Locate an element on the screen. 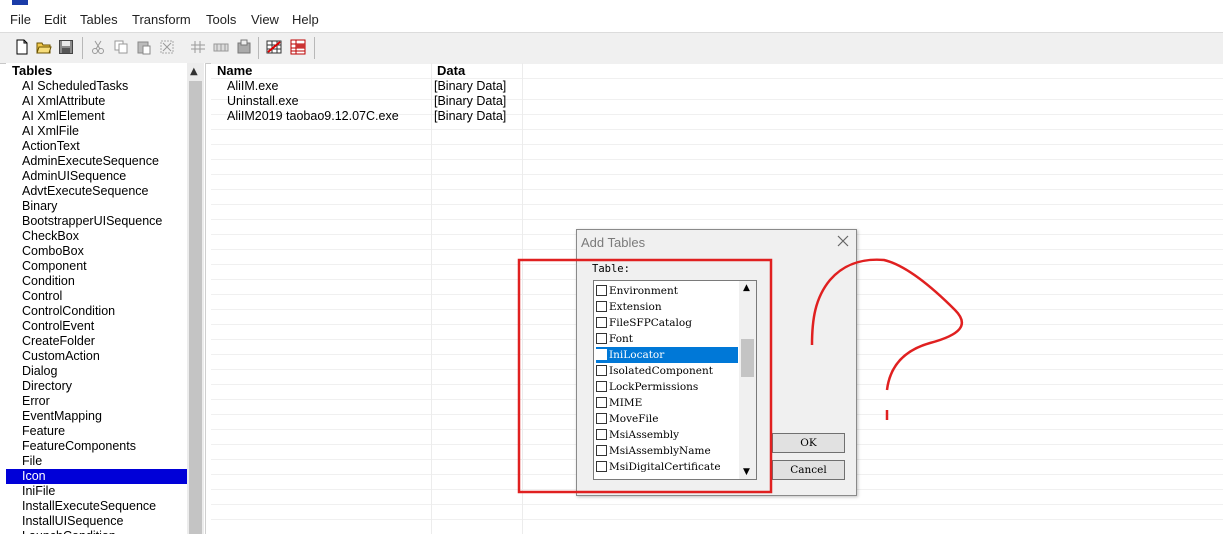  app-logo-icon is located at coordinates (20, 2).